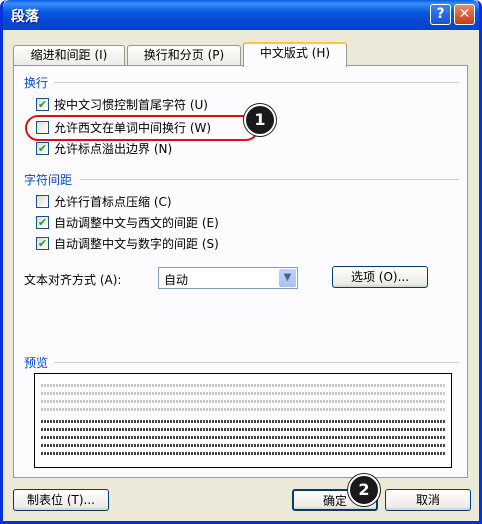  I want to click on help-button: ?, so click(440, 14).